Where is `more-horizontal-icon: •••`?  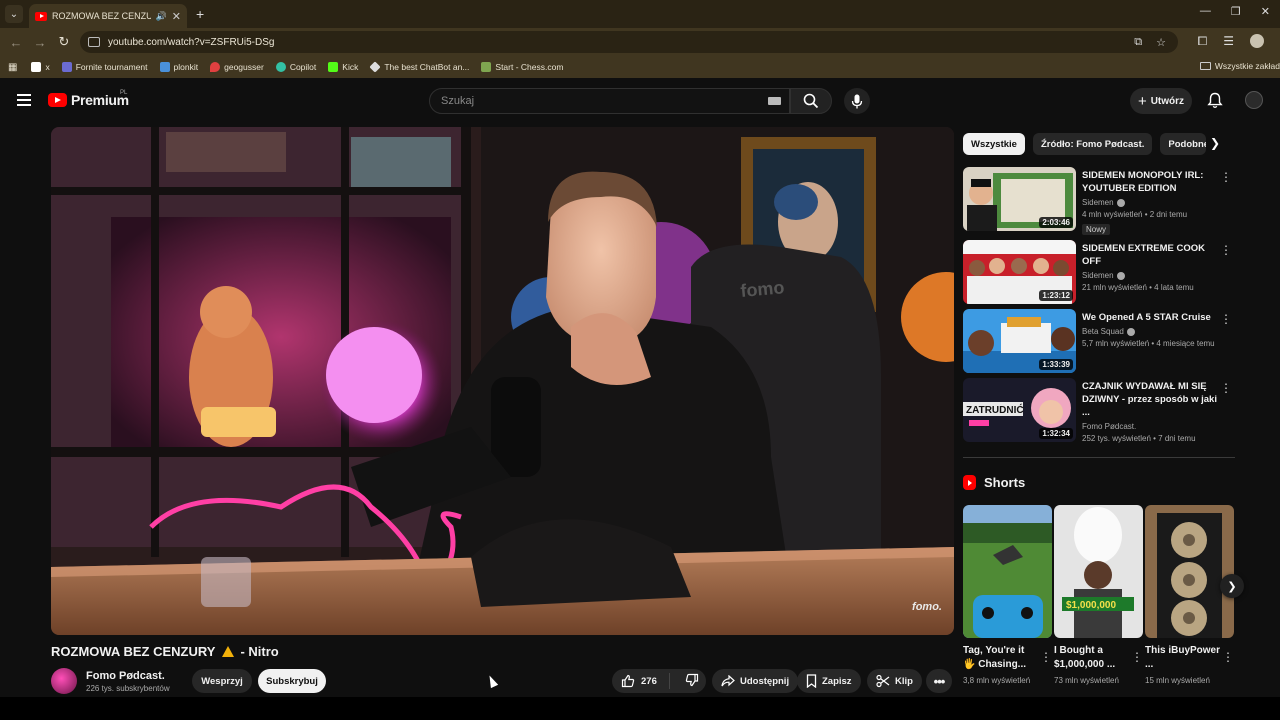 more-horizontal-icon: ••• is located at coordinates (939, 681).